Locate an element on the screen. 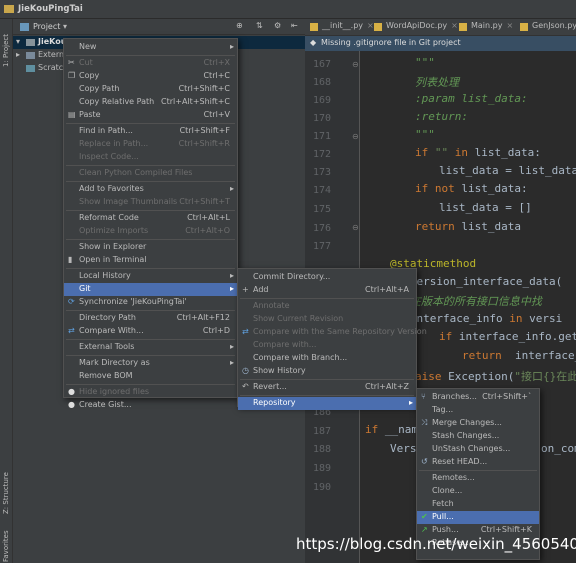 The width and height of the screenshot is (576, 563). chevron-down-icon: ▾ is located at coordinates (65, 26).